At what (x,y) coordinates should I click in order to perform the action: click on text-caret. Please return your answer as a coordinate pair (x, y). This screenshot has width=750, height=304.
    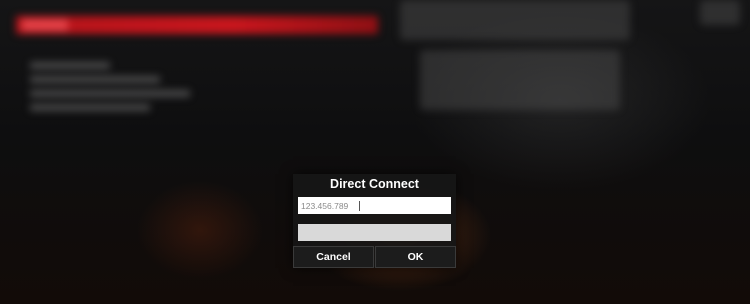
    Looking at the image, I should click on (359, 206).